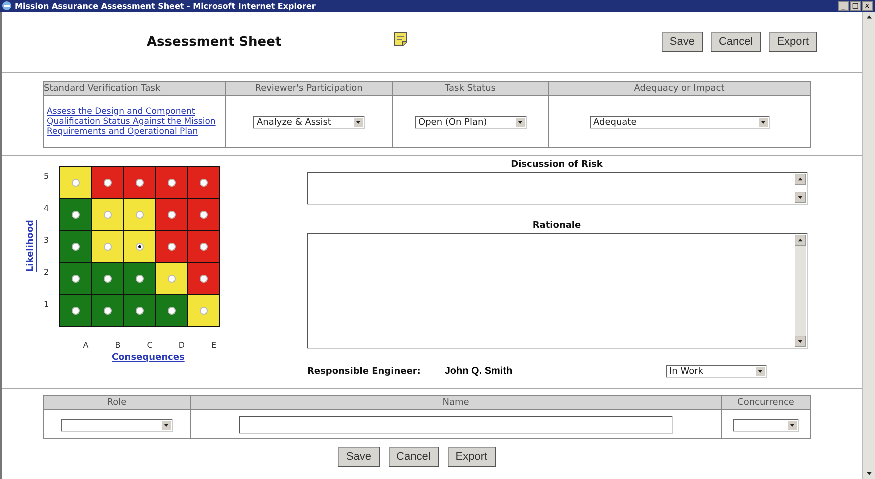  Describe the element at coordinates (47, 304) in the screenshot. I see `likelihood-label: 1` at that location.